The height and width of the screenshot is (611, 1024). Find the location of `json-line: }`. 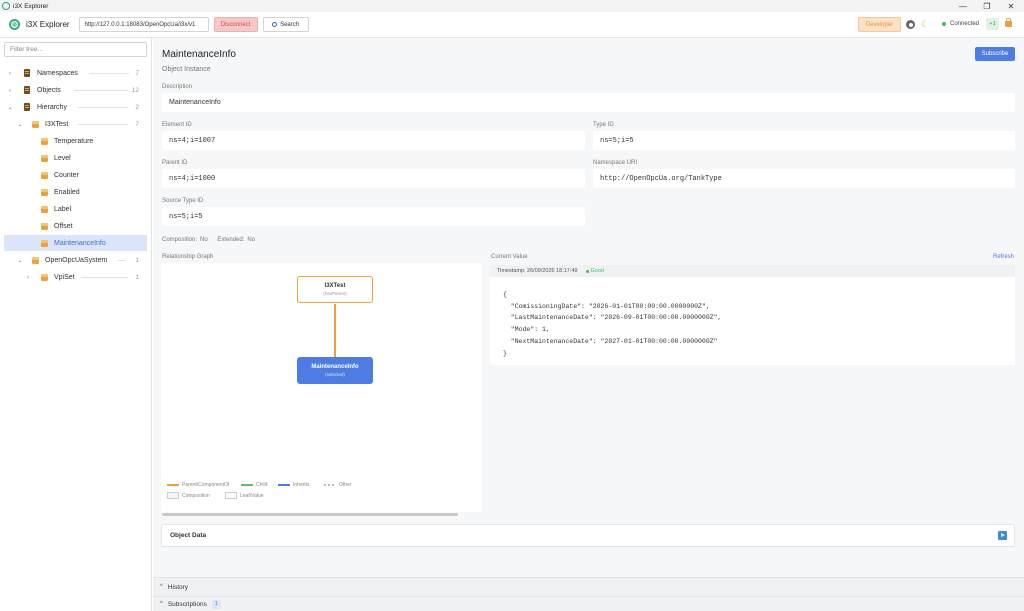

json-line: } is located at coordinates (505, 353).